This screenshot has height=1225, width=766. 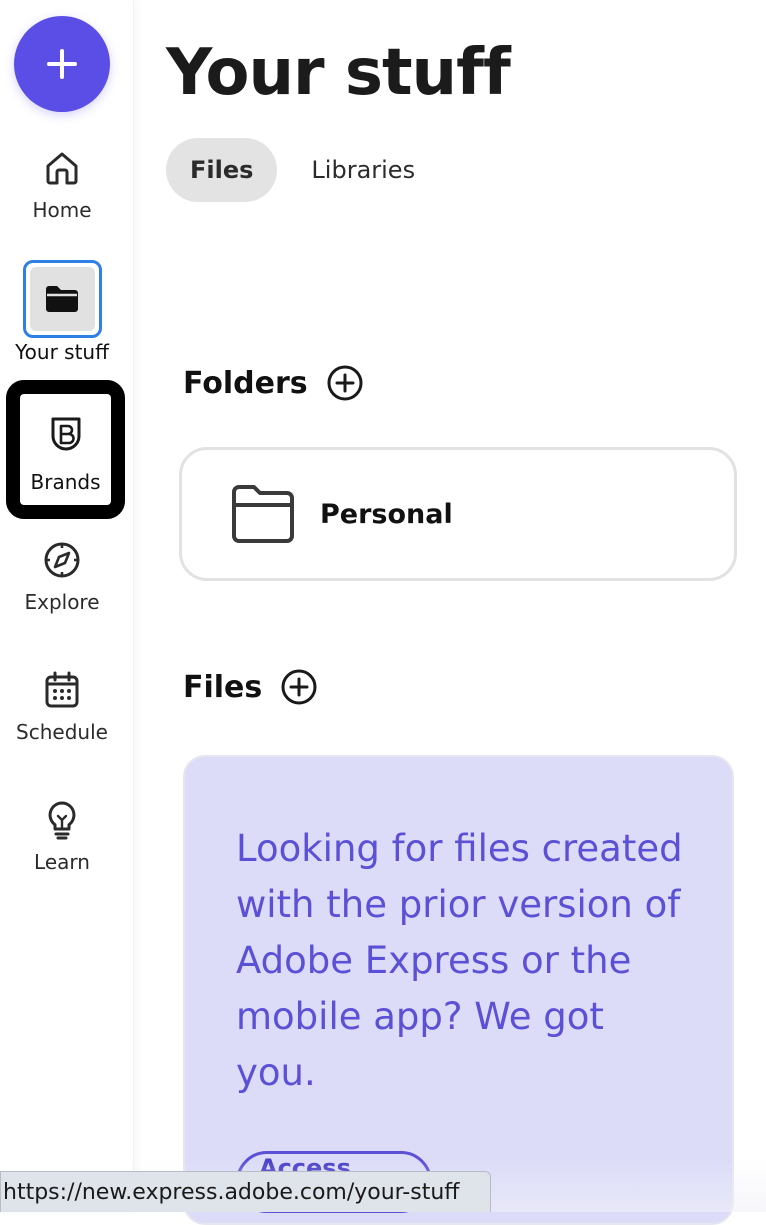 I want to click on plus-icon, so click(x=62, y=64).